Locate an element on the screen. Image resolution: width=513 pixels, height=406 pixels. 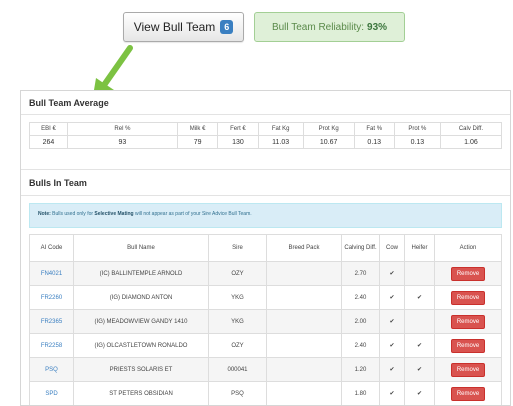
bull-count-badge: 6 is located at coordinates (227, 27).